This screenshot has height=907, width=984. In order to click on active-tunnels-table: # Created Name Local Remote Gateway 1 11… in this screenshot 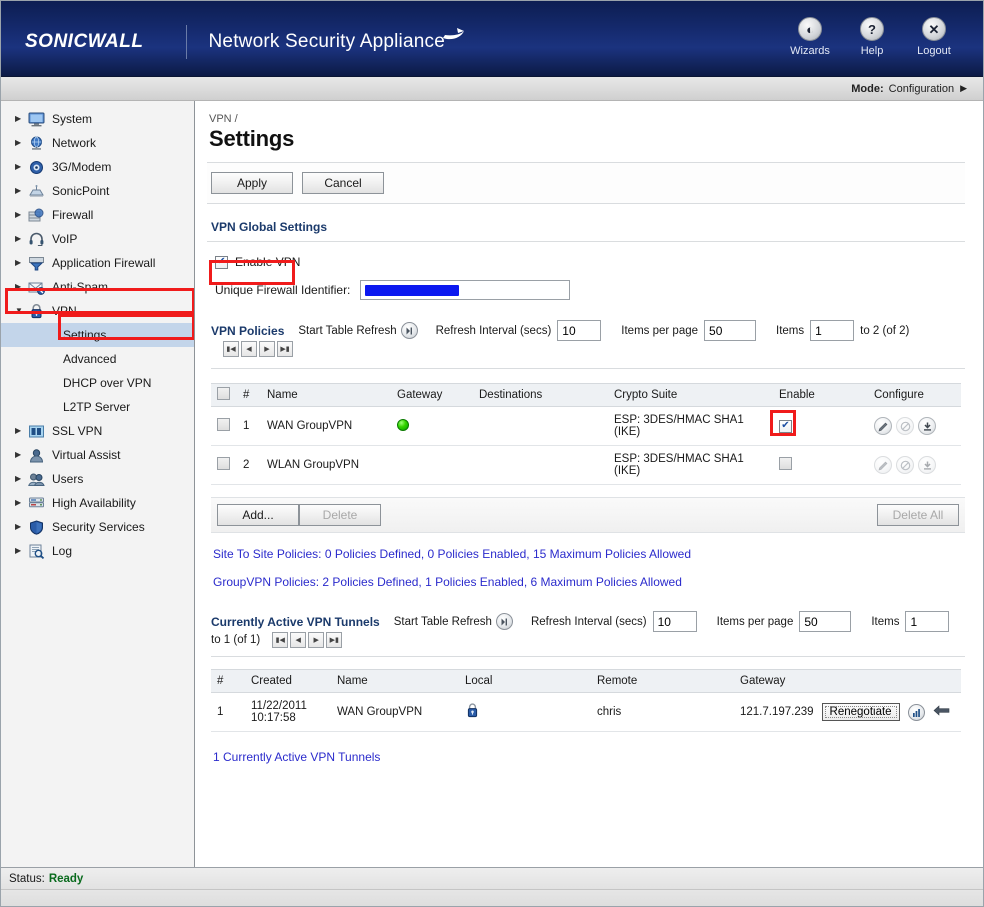, I will do `click(586, 700)`.